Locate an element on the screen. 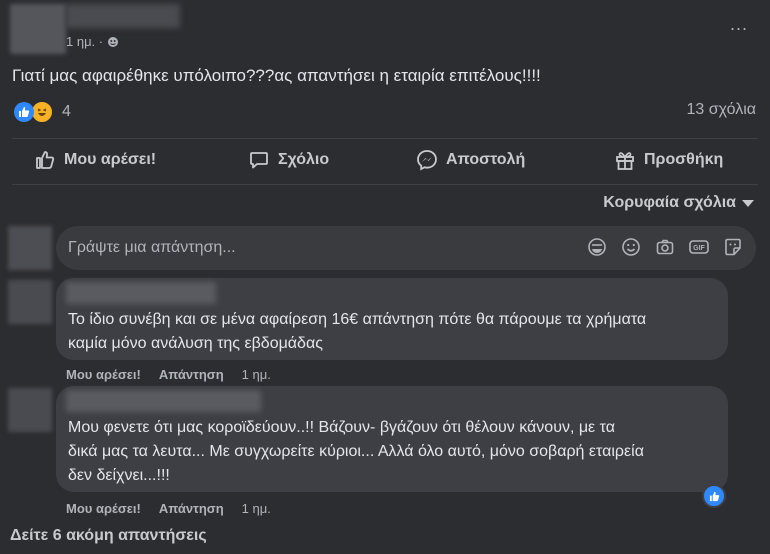  camera-icon is located at coordinates (665, 247).